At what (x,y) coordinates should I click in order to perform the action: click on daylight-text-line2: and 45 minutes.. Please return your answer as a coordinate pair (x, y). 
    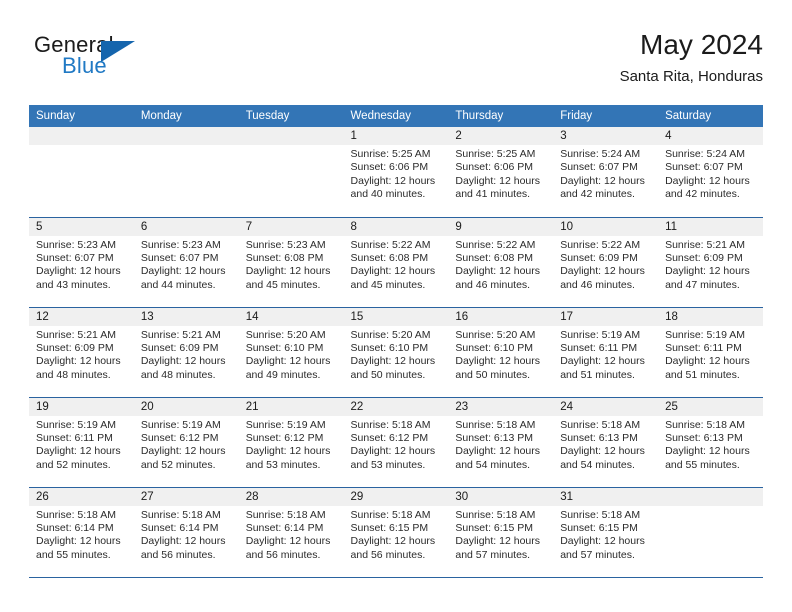
    Looking at the image, I should click on (388, 284).